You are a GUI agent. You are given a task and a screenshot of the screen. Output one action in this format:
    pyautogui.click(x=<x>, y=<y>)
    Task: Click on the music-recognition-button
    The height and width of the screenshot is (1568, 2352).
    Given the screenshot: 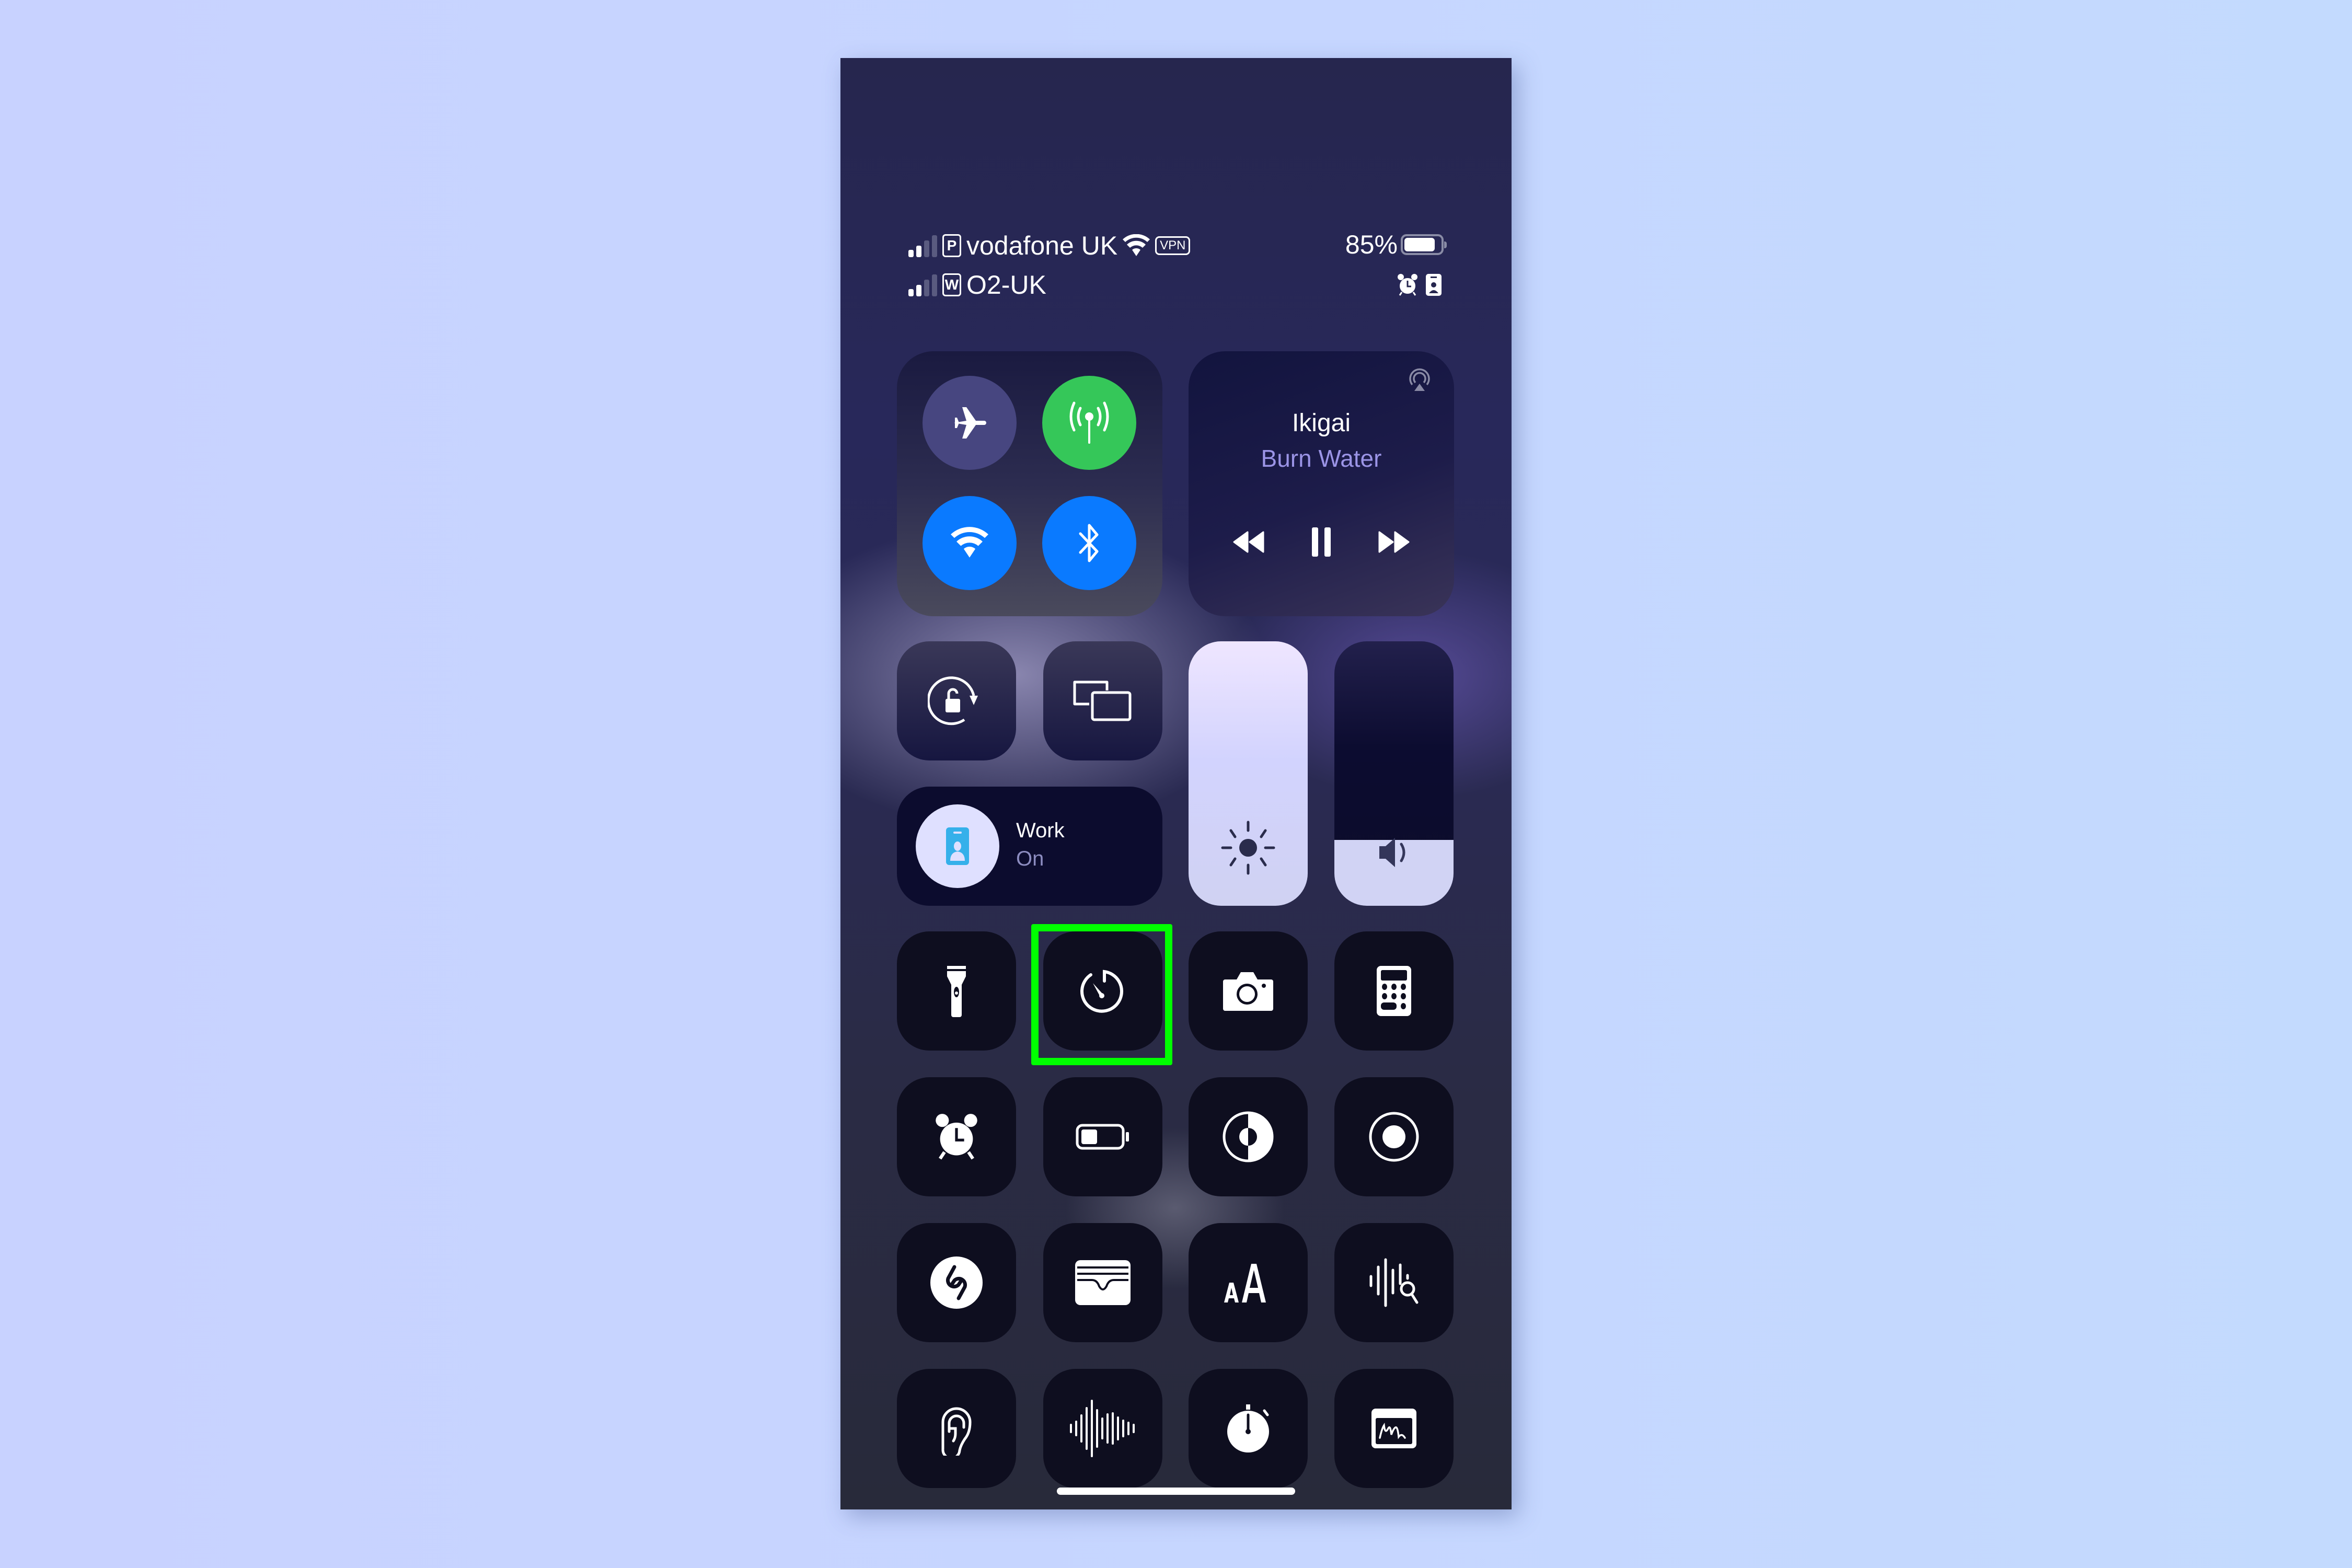 What is the action you would take?
    pyautogui.click(x=956, y=1282)
    